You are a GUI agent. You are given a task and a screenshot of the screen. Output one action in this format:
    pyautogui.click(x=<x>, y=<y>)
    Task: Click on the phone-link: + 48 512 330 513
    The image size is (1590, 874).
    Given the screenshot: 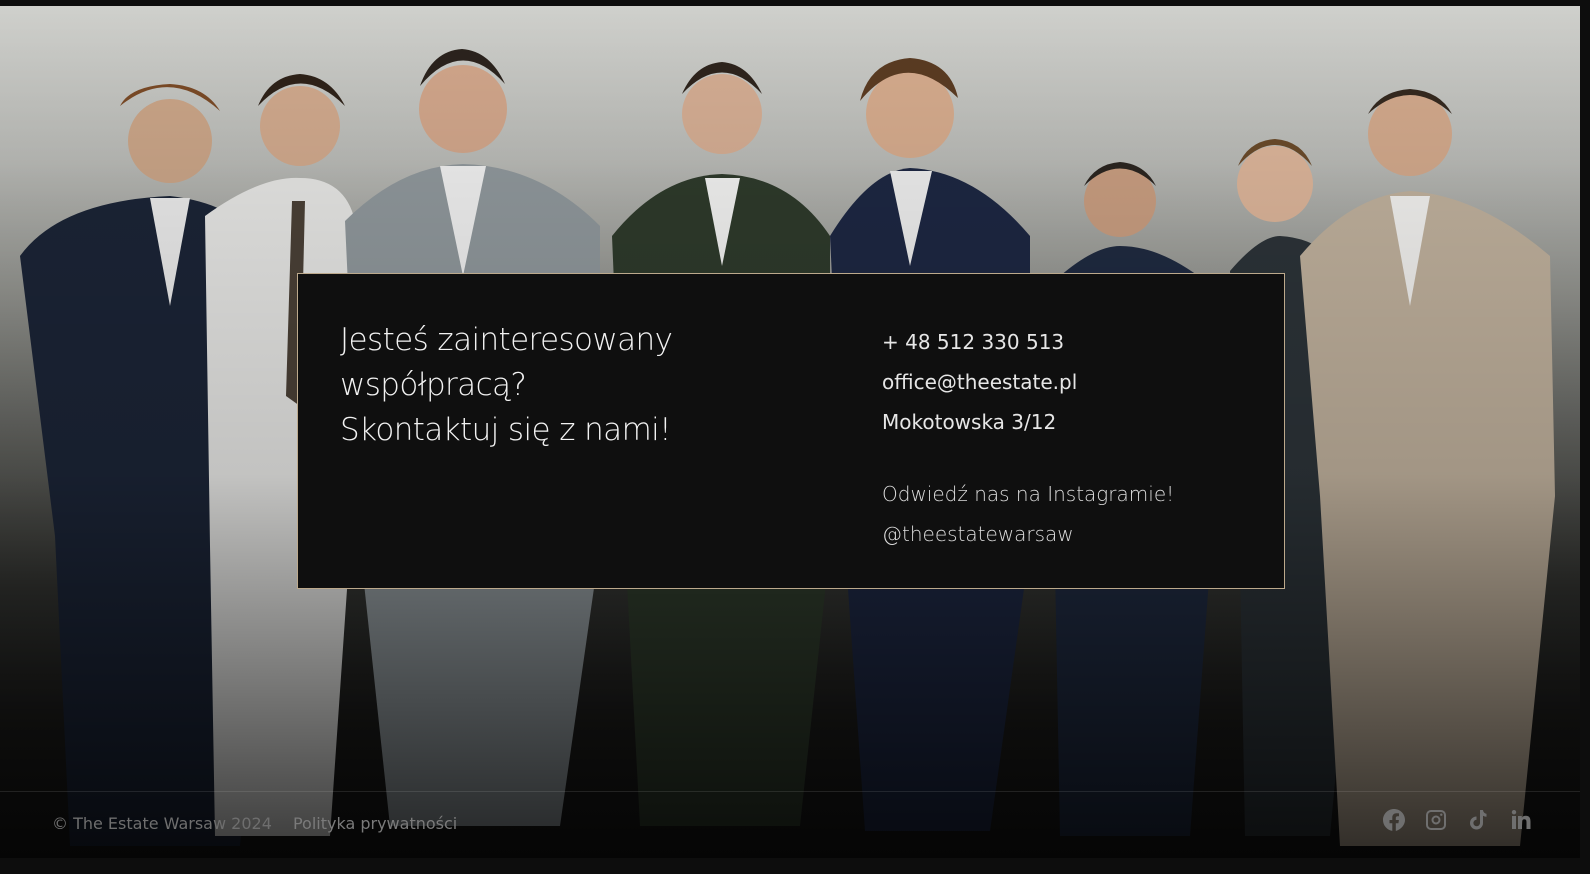 What is the action you would take?
    pyautogui.click(x=1028, y=342)
    